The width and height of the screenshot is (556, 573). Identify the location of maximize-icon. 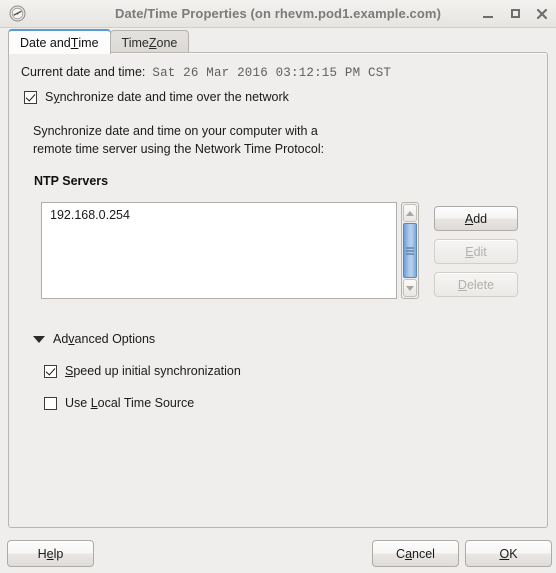
(515, 14).